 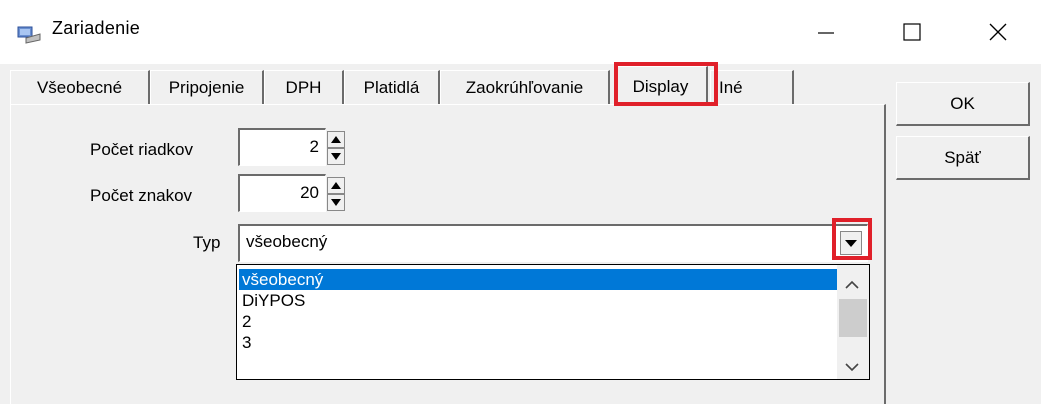 What do you see at coordinates (282, 147) in the screenshot?
I see `rows-input: 2` at bounding box center [282, 147].